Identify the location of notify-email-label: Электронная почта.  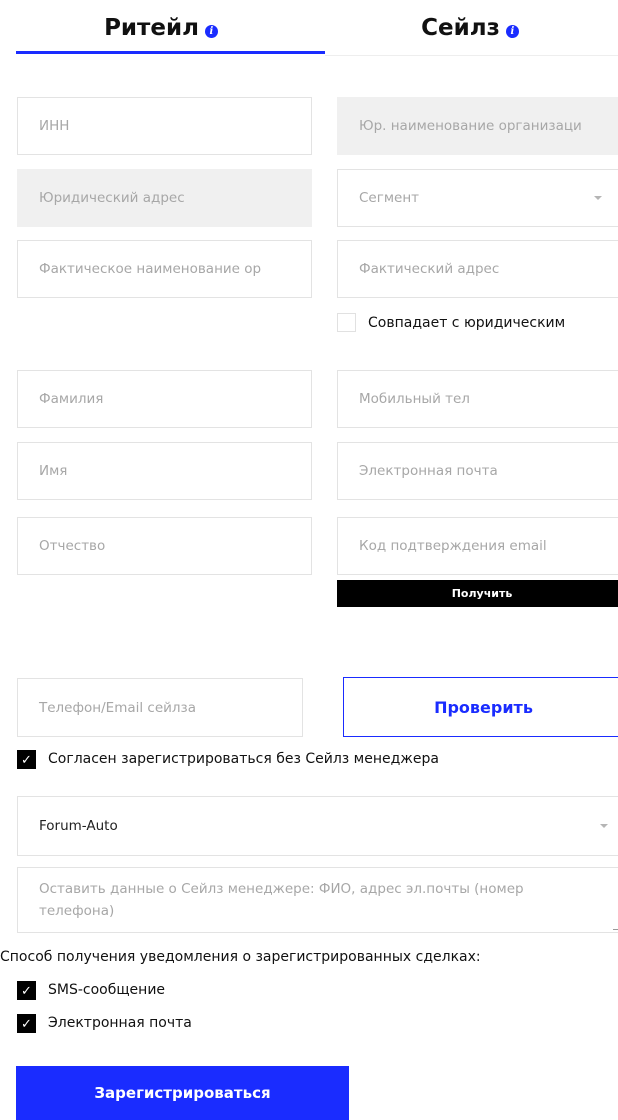
(120, 1023).